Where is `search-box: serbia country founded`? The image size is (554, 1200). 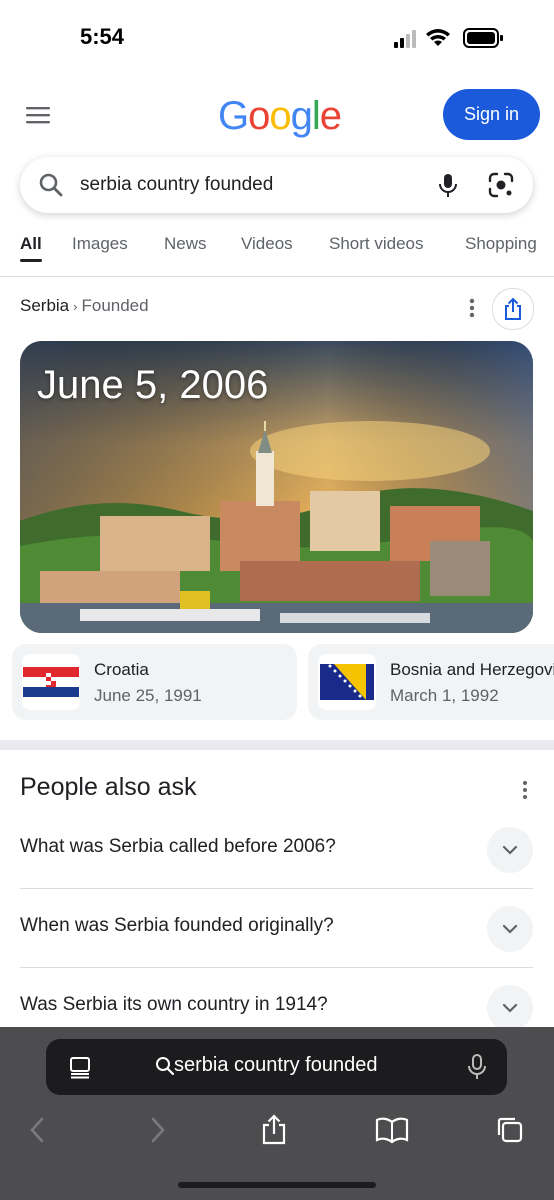 search-box: serbia country founded is located at coordinates (276, 185).